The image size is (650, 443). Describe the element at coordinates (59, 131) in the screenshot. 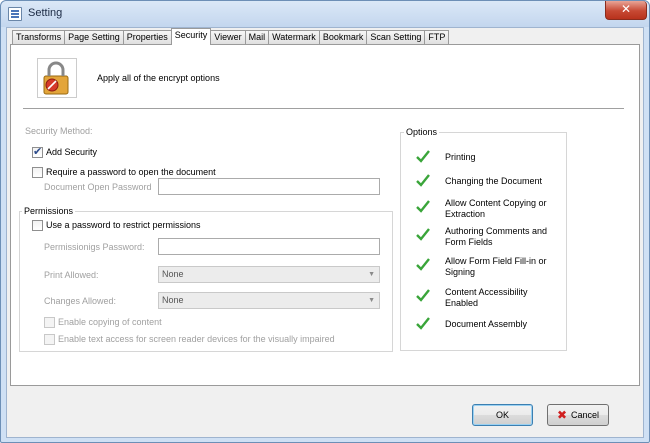

I see `security-method-title: Security Method:` at that location.